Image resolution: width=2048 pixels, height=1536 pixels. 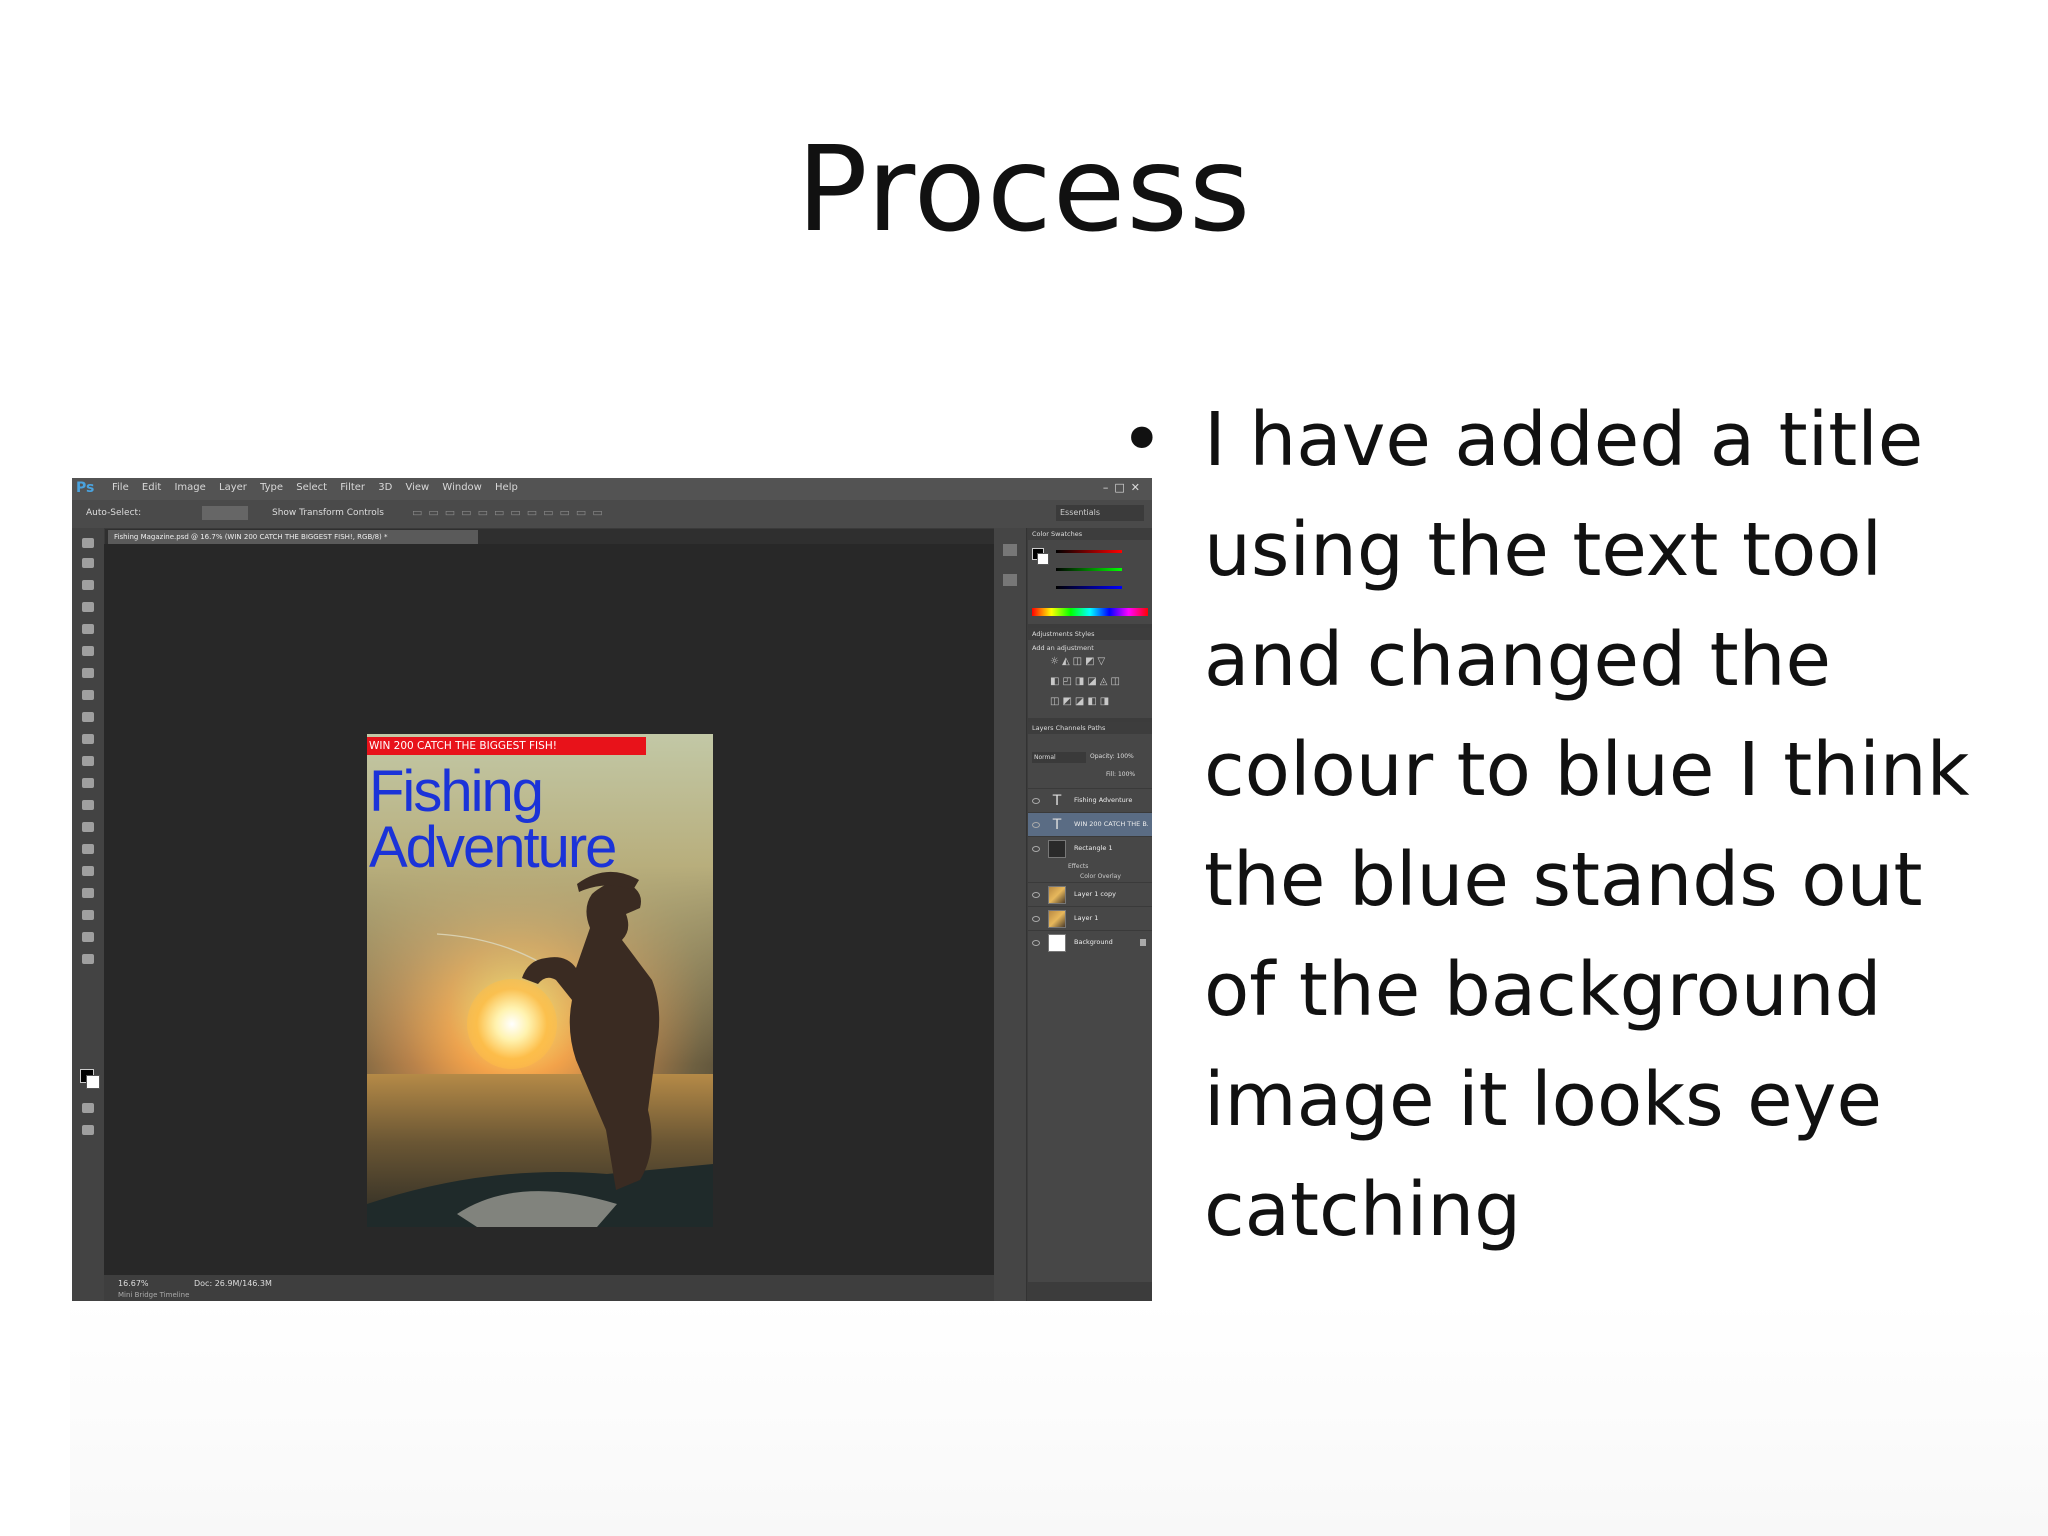 I want to click on healing-tool-icon, so click(x=88, y=673).